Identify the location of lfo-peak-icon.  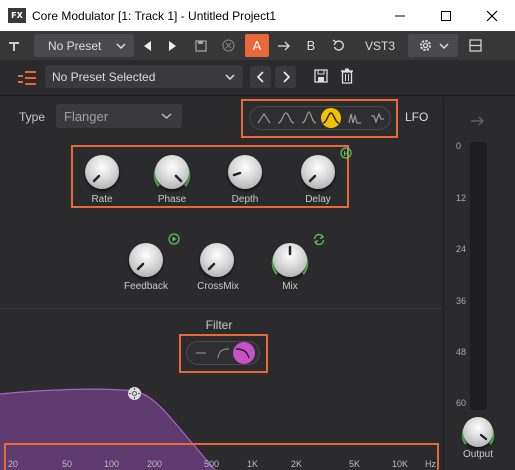
(309, 117).